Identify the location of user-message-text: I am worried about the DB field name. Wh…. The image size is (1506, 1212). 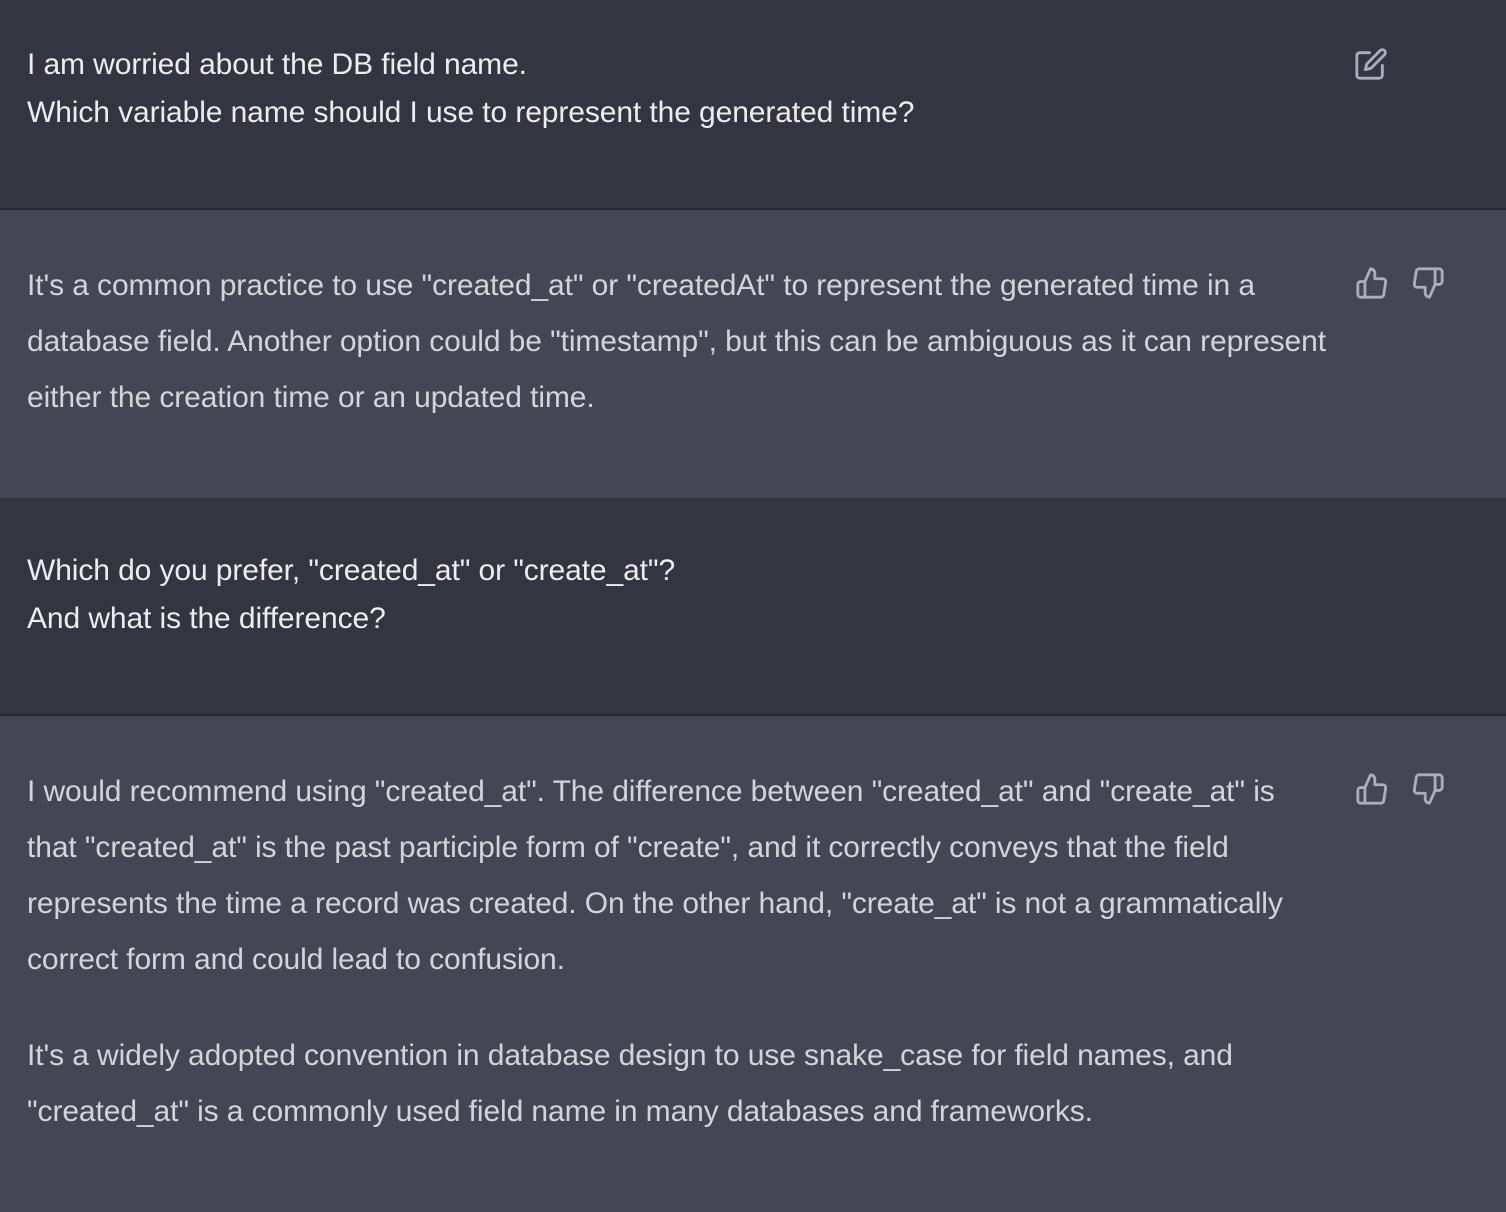
(470, 89).